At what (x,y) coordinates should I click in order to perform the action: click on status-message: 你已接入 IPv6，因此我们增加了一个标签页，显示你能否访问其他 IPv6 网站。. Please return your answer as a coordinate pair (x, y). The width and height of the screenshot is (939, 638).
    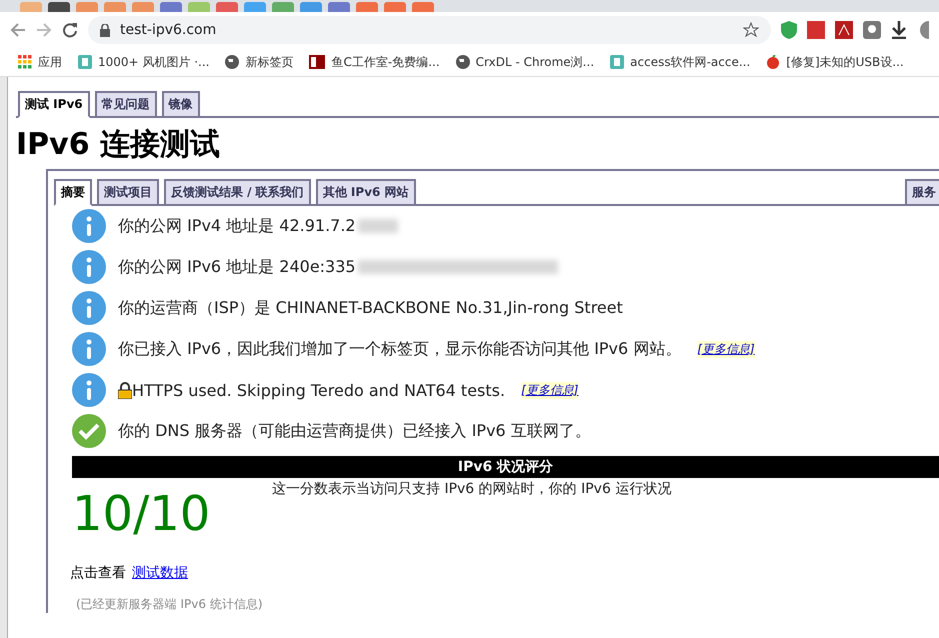
    Looking at the image, I should click on (400, 349).